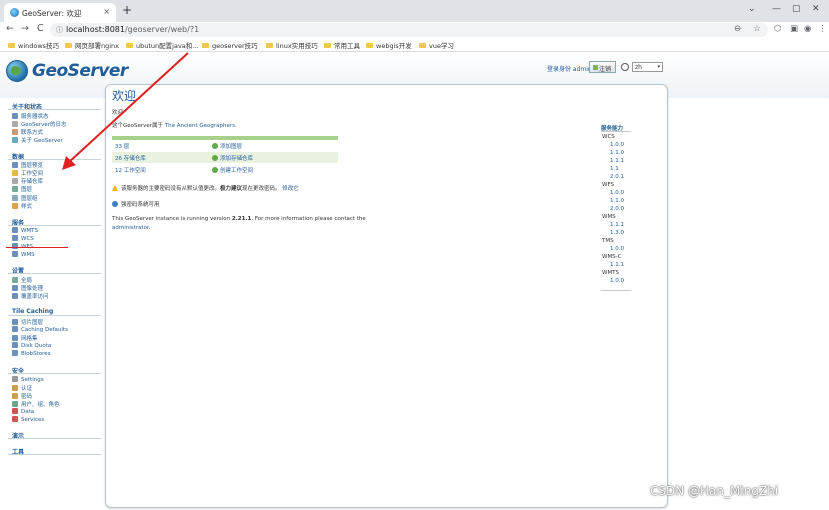 The width and height of the screenshot is (829, 510). Describe the element at coordinates (614, 169) in the screenshot. I see `capability-version-link: 1.1` at that location.